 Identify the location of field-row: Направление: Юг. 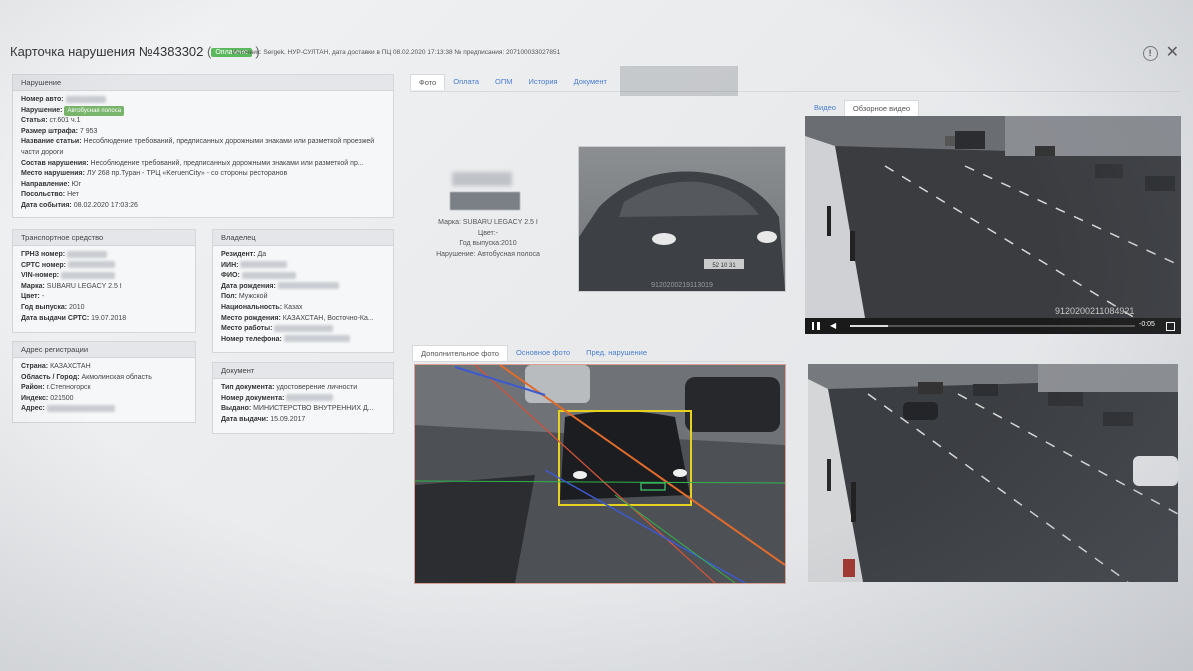
(203, 185).